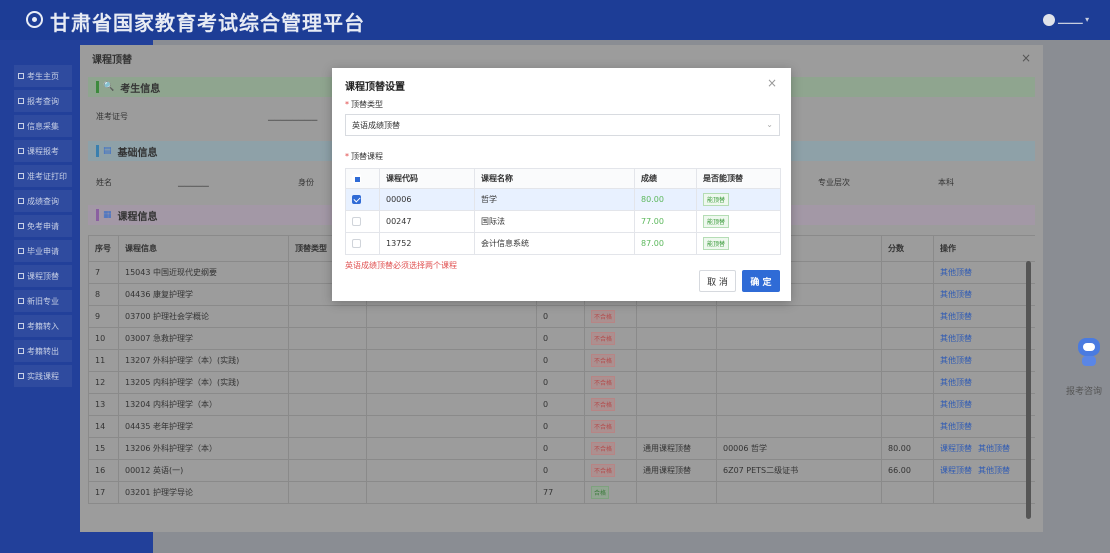 This screenshot has height=553, width=1110. Describe the element at coordinates (109, 87) in the screenshot. I see `search-icon: 🔍` at that location.